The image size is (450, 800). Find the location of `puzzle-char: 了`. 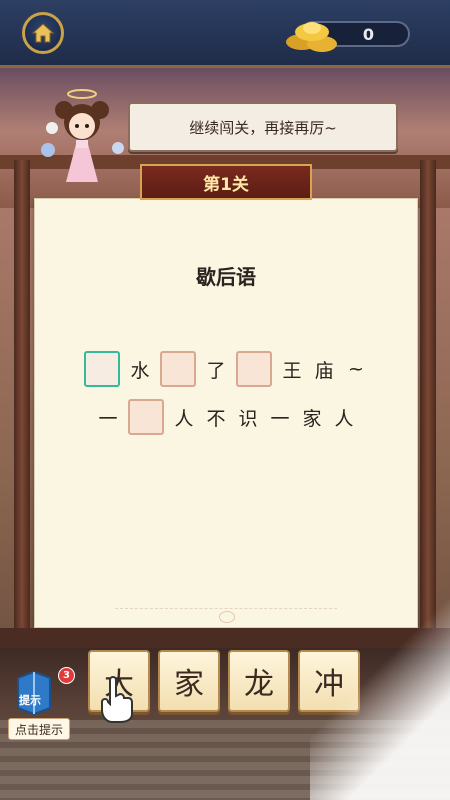

puzzle-char: 了 is located at coordinates (216, 370).